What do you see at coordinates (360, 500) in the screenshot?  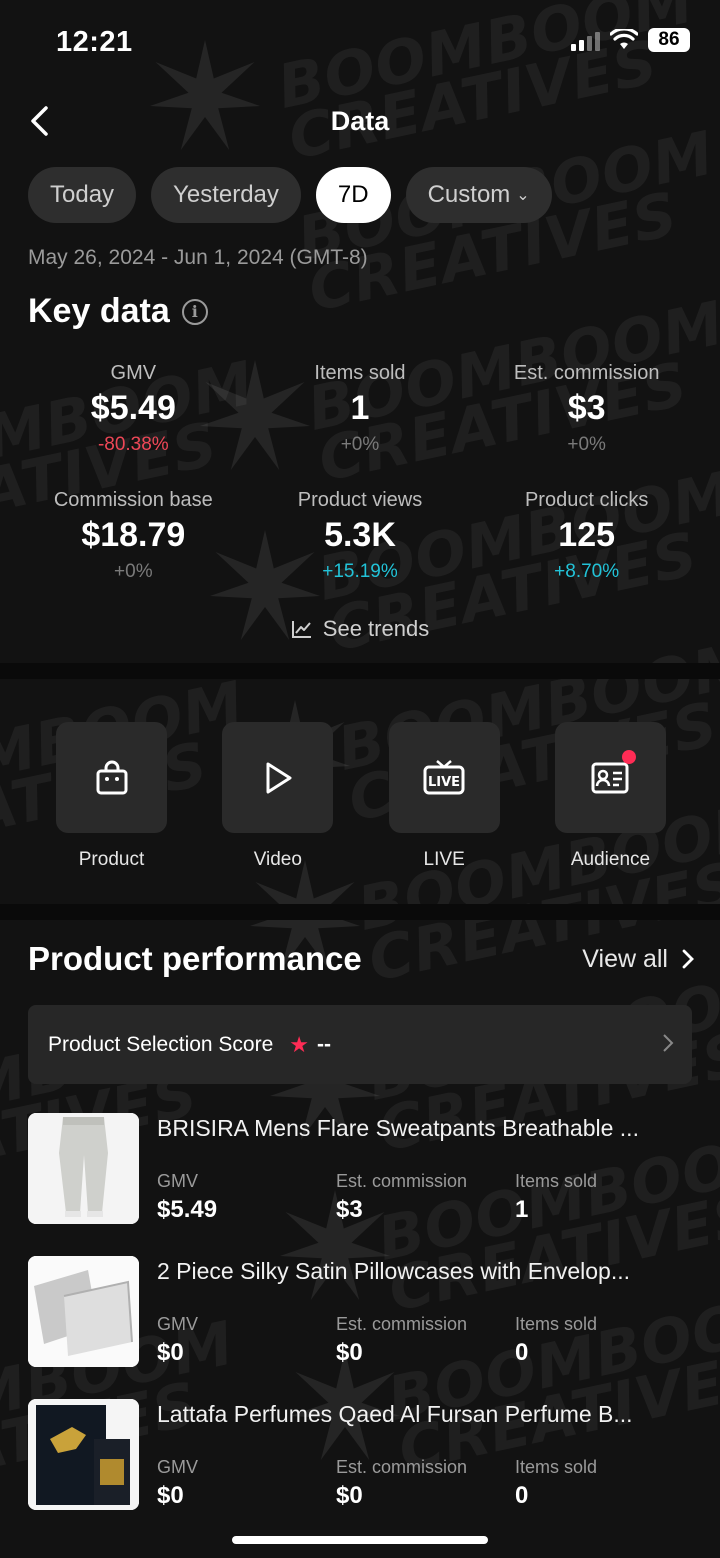 I see `metric-label: Product views` at bounding box center [360, 500].